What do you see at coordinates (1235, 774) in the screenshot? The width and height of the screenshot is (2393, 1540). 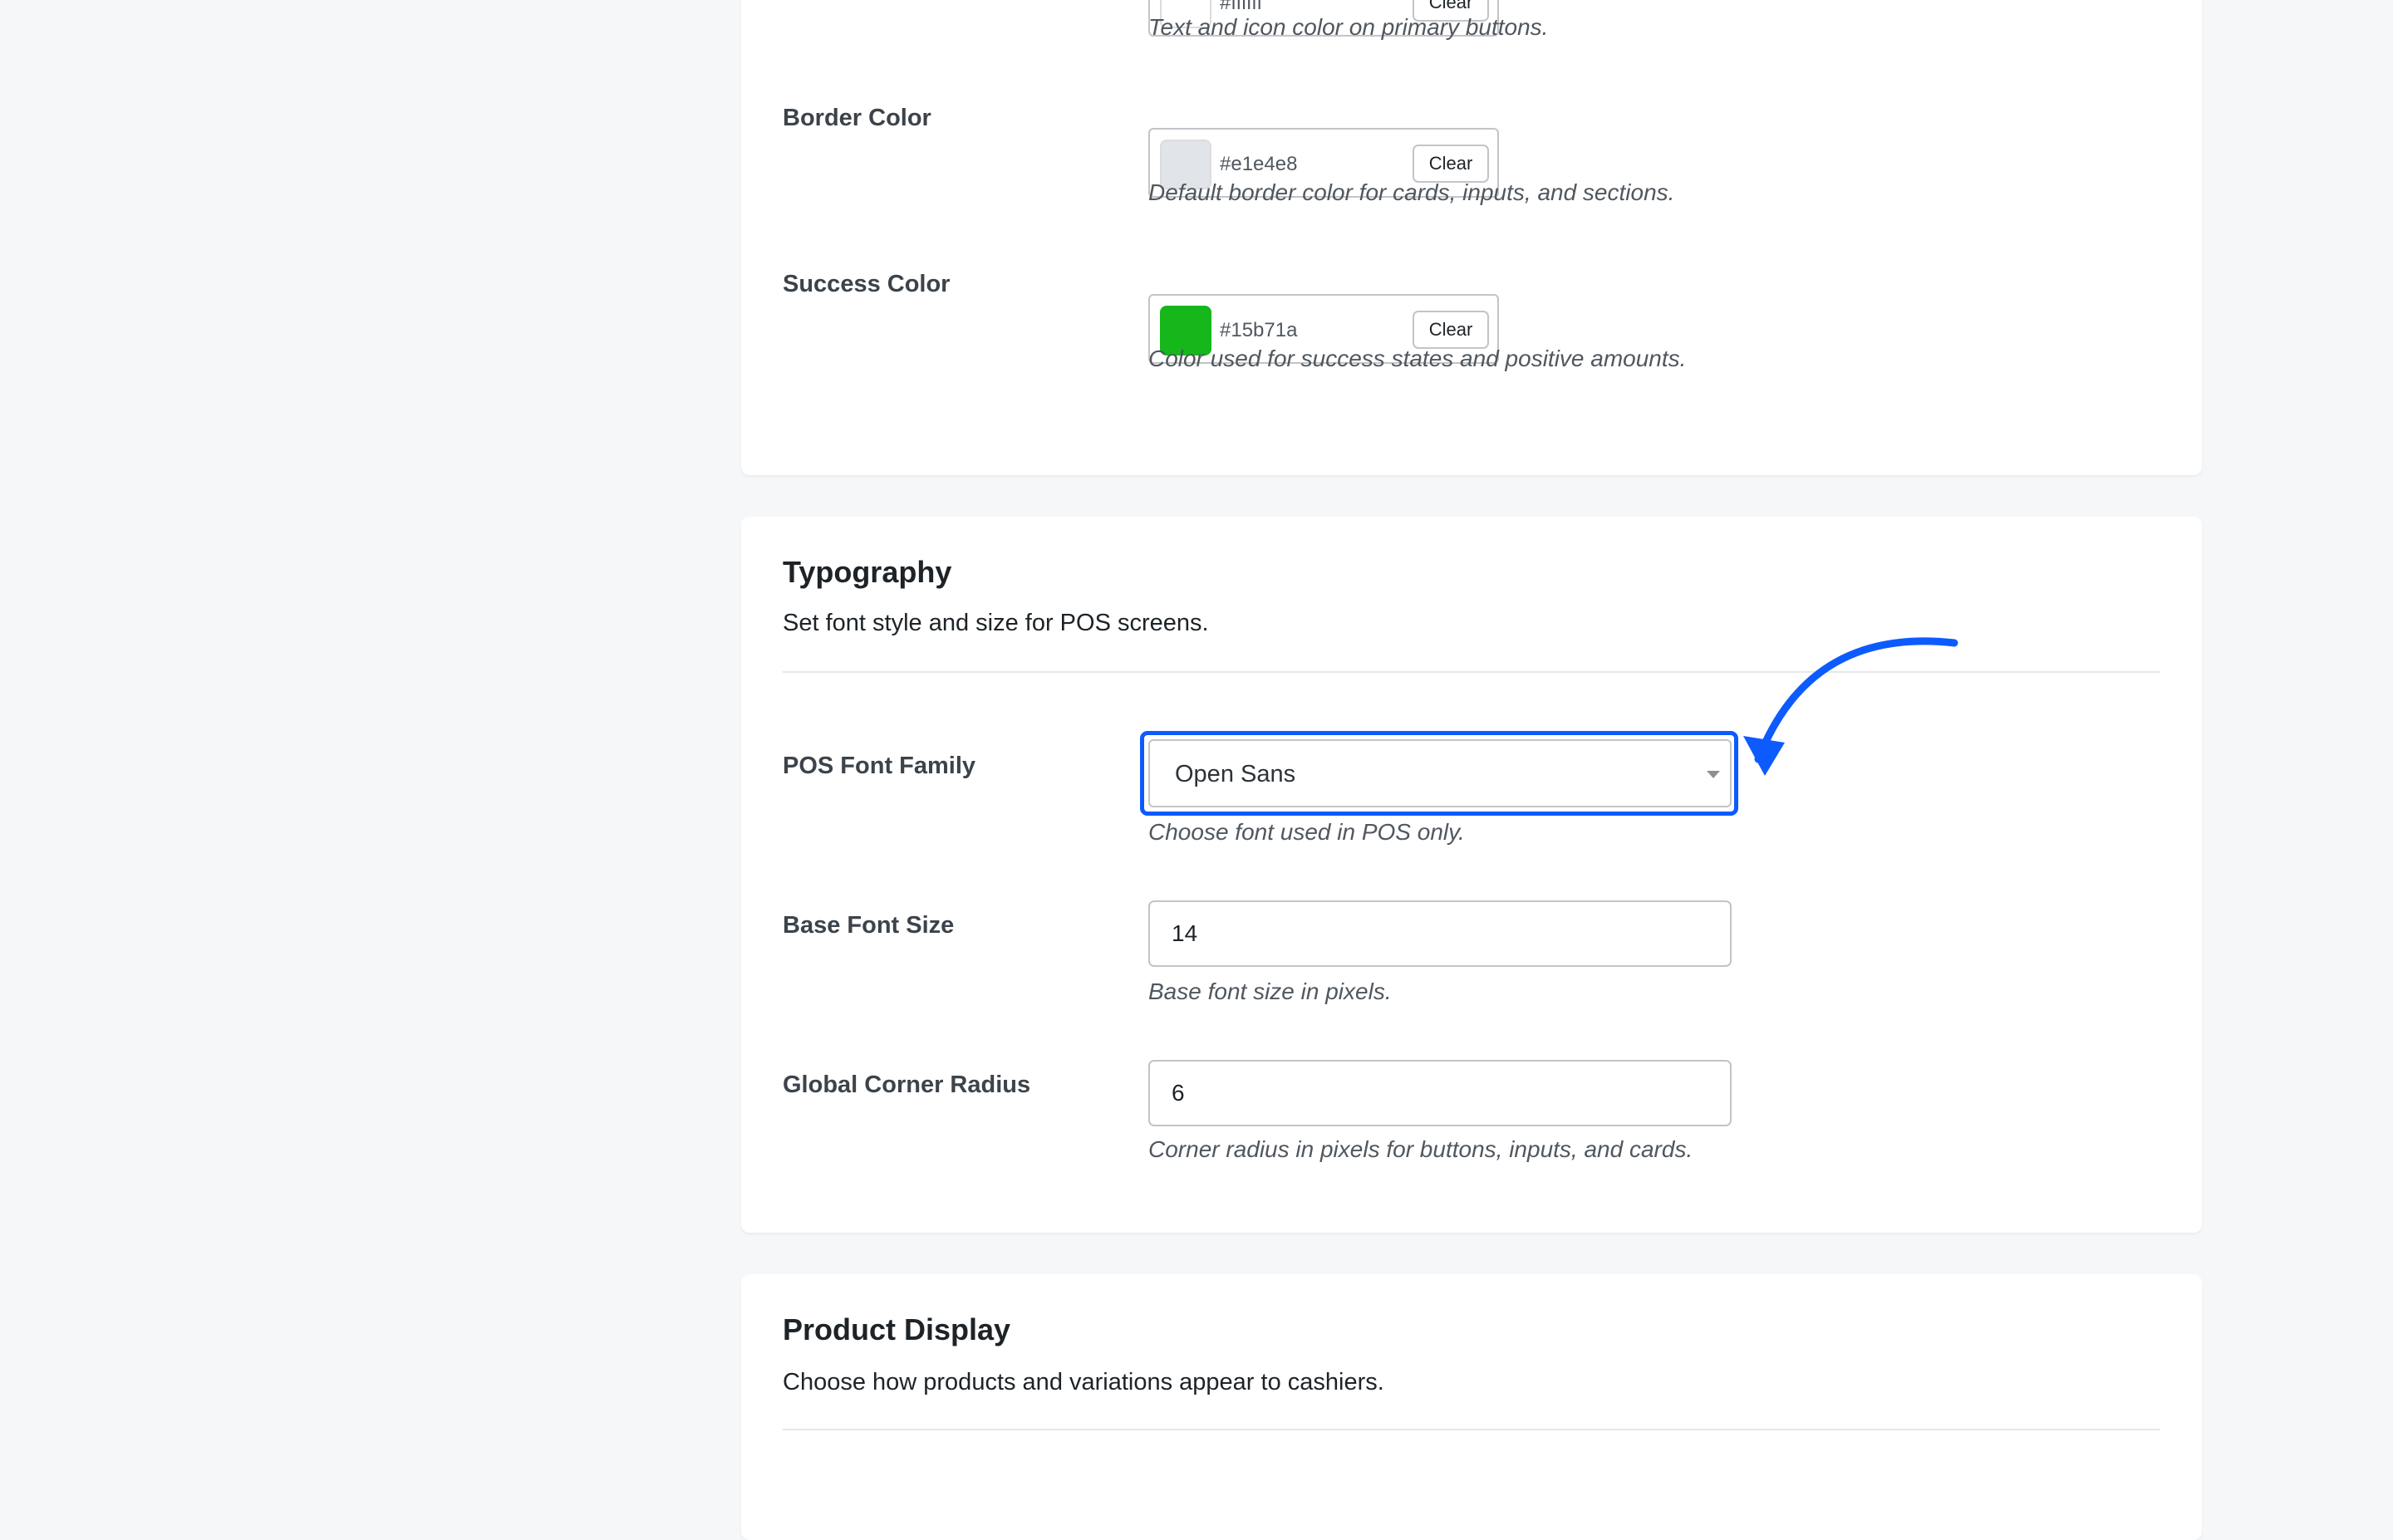 I see `pos-font-family-selected-value: Open Sans` at bounding box center [1235, 774].